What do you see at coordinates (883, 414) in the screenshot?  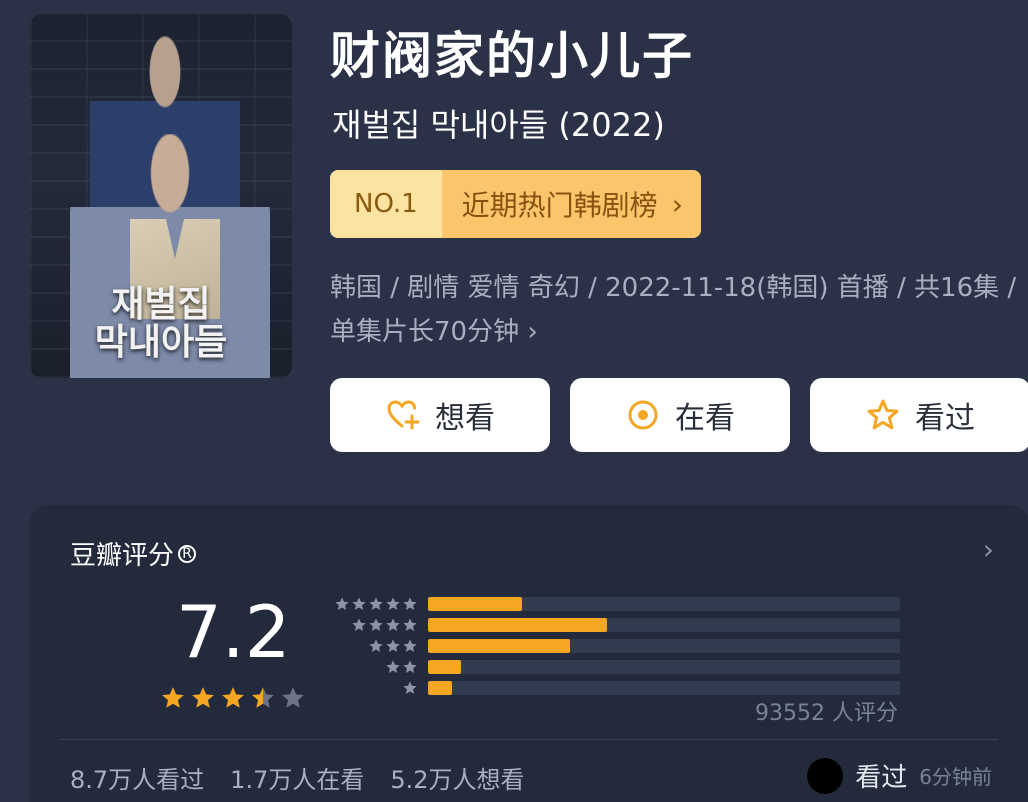 I see `star-outline-icon` at bounding box center [883, 414].